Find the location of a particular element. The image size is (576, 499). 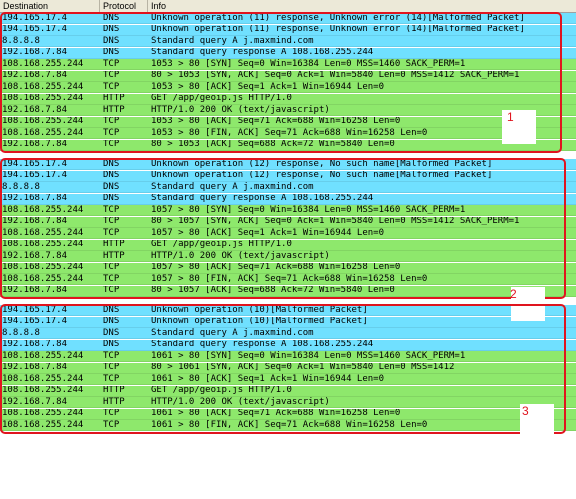

annotation-number-2: 2 is located at coordinates (513, 294).